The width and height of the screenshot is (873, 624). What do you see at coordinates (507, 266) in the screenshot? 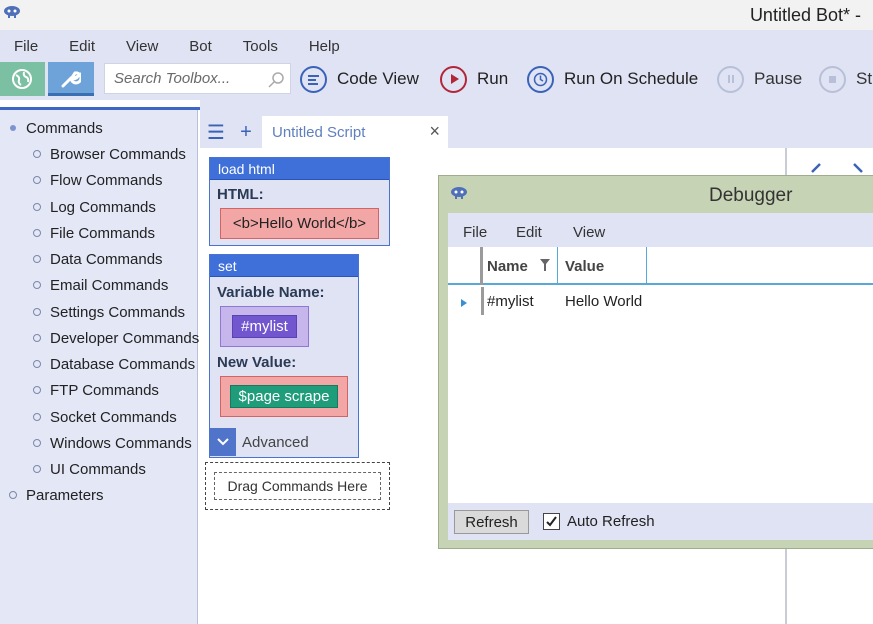
I see `column-header-name: Name` at bounding box center [507, 266].